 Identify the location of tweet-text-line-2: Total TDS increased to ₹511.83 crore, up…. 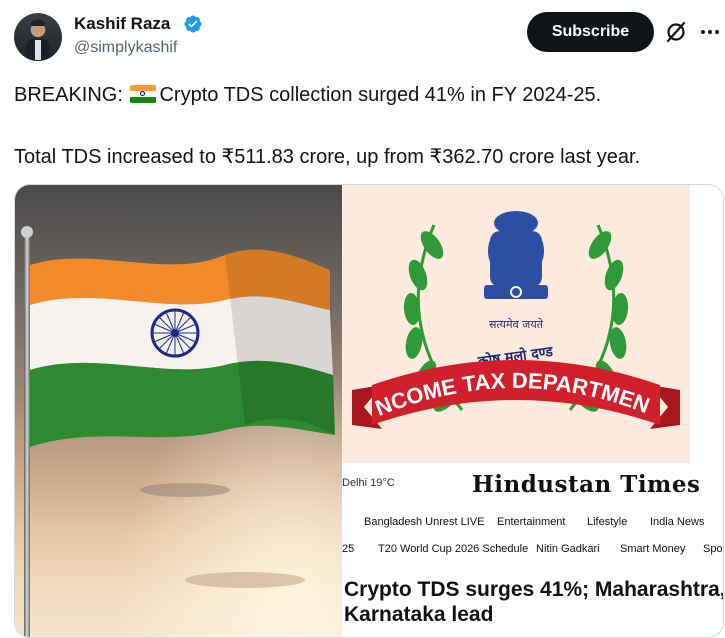
(327, 157).